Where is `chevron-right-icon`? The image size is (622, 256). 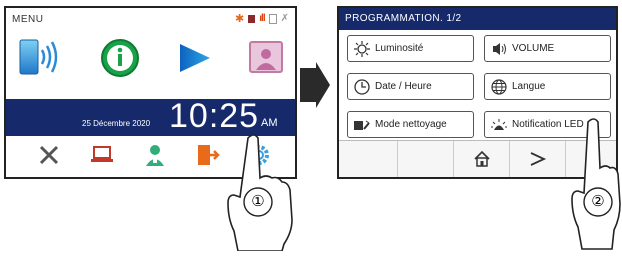 chevron-right-icon is located at coordinates (538, 159).